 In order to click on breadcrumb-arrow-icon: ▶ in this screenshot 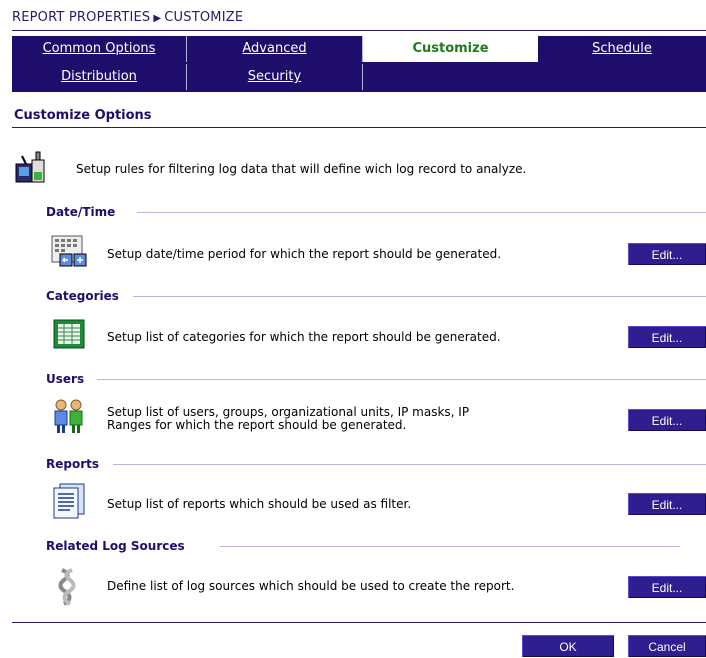, I will do `click(157, 18)`.